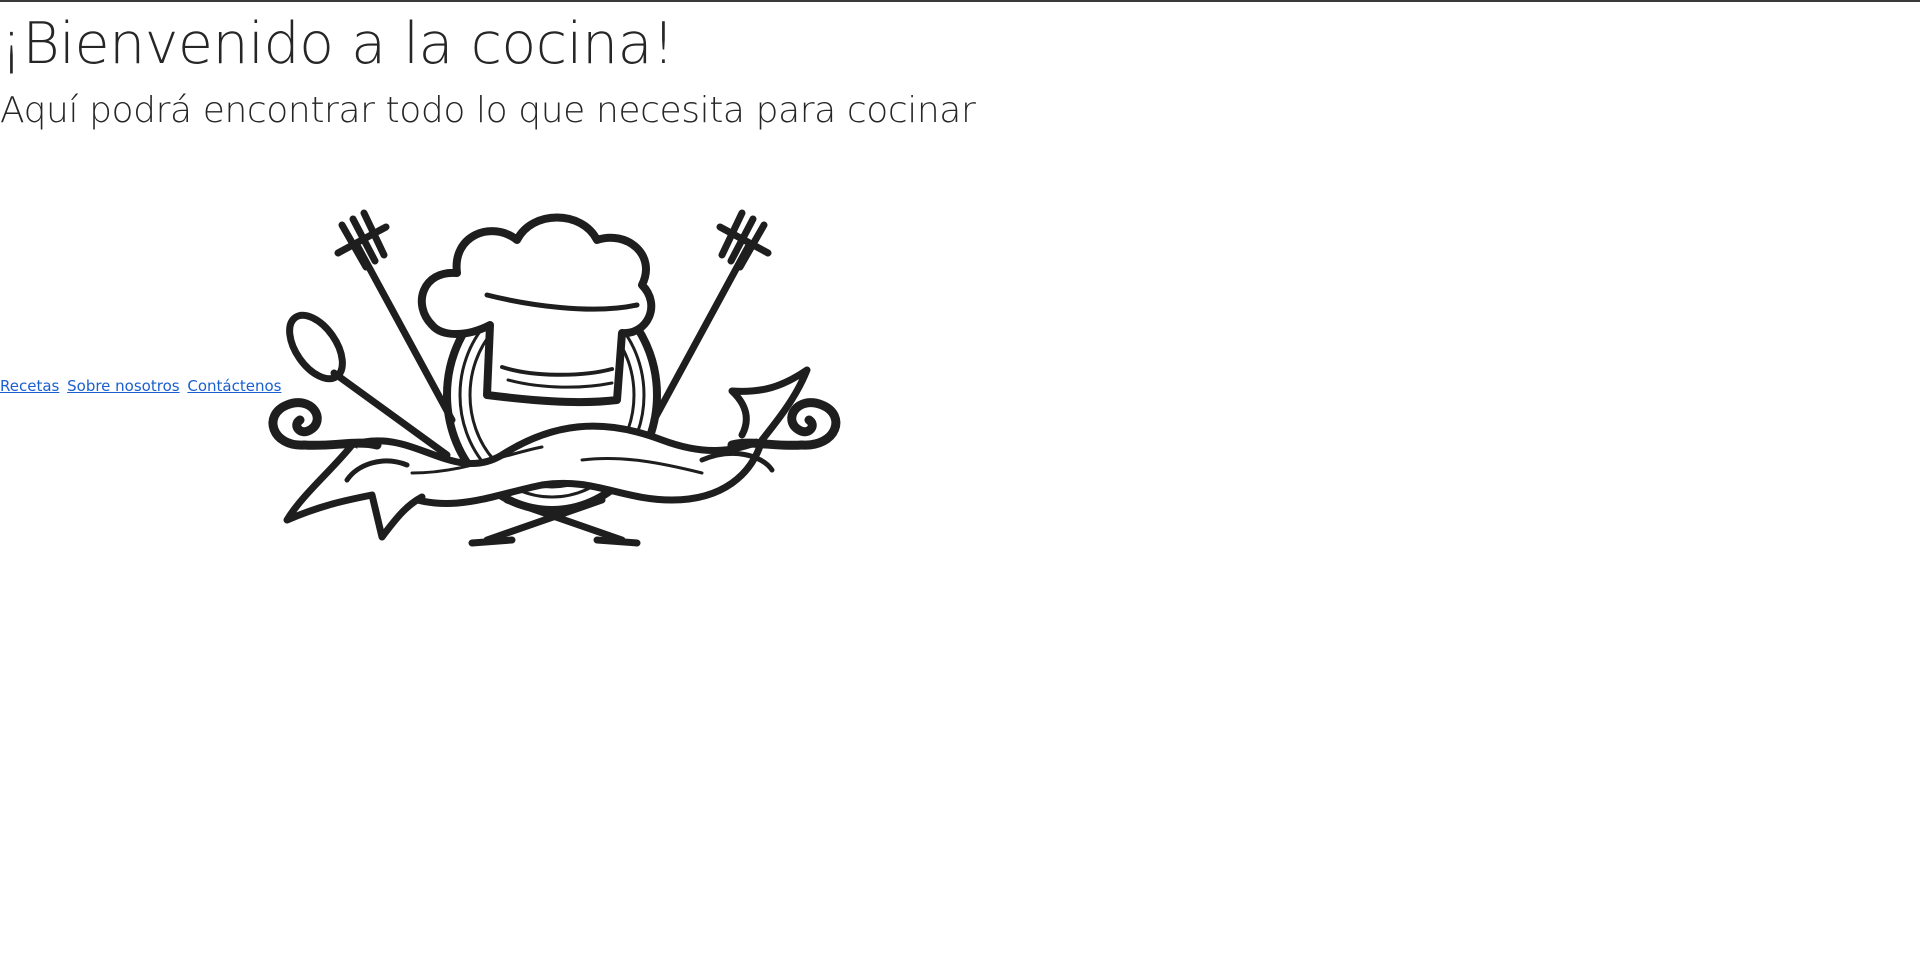 The height and width of the screenshot is (961, 1920). Describe the element at coordinates (123, 386) in the screenshot. I see `nav-link-sobre-nosotros: Sobre nosotros` at that location.